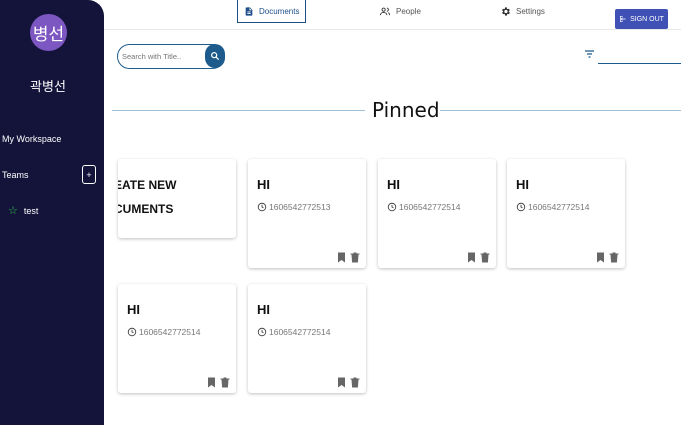  What do you see at coordinates (300, 207) in the screenshot?
I see `timestamp-text: 1606542772513` at bounding box center [300, 207].